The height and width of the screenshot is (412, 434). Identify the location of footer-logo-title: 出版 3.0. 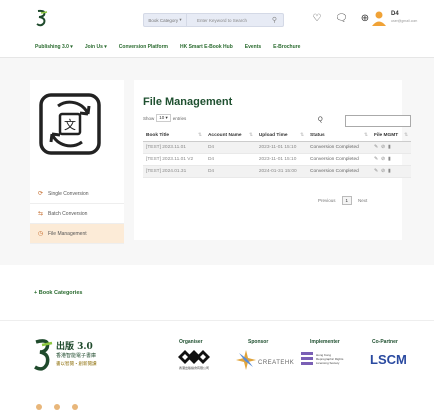
(74, 347).